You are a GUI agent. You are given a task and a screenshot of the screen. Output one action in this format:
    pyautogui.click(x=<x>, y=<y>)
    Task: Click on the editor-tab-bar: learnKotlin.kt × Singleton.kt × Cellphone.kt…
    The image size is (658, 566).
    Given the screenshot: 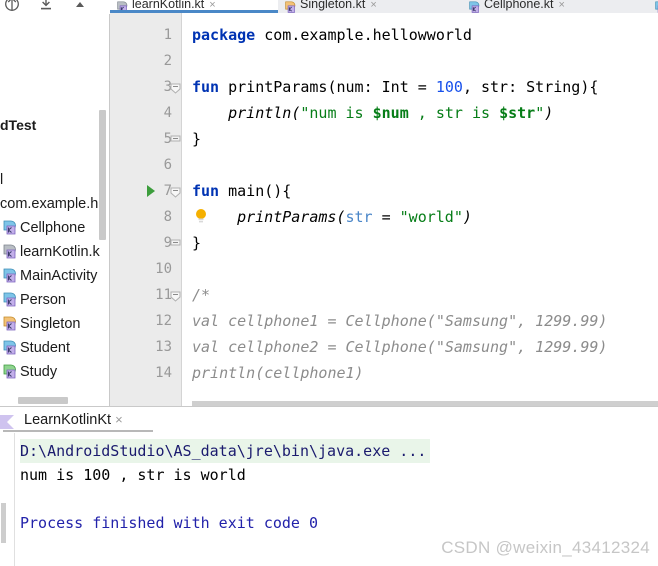 What is the action you would take?
    pyautogui.click(x=384, y=6)
    